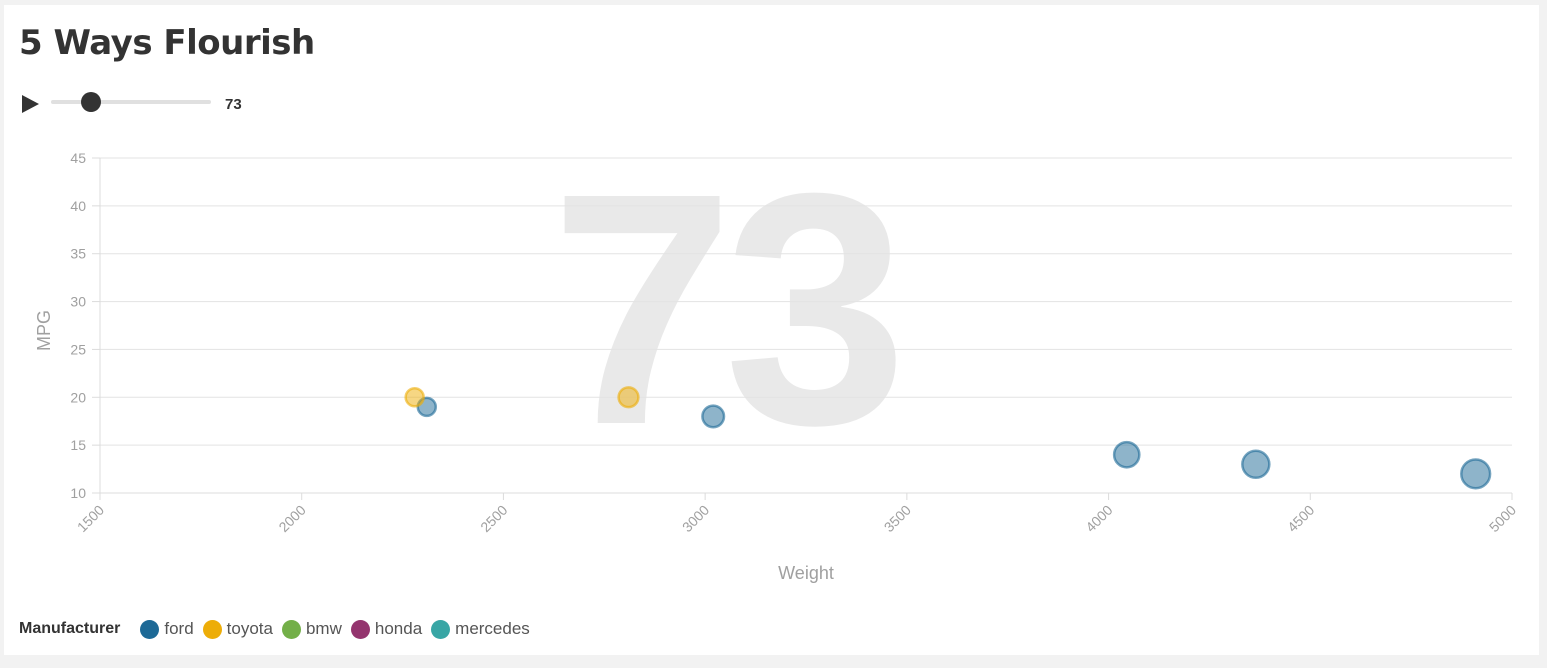  I want to click on legend: Manufacturer ford toyota bmw honda mercedes, so click(279, 629).